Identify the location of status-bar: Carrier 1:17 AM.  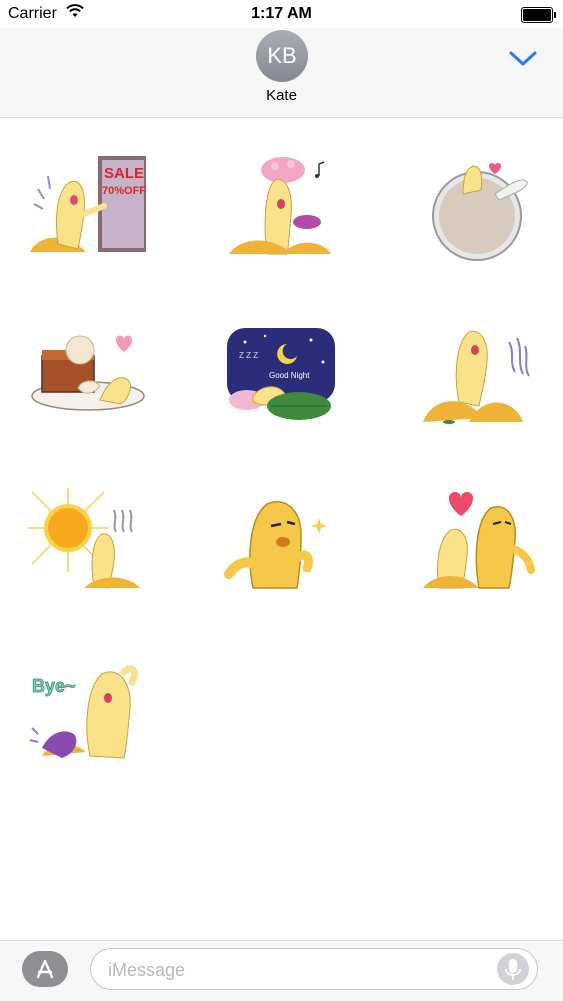
(281, 14).